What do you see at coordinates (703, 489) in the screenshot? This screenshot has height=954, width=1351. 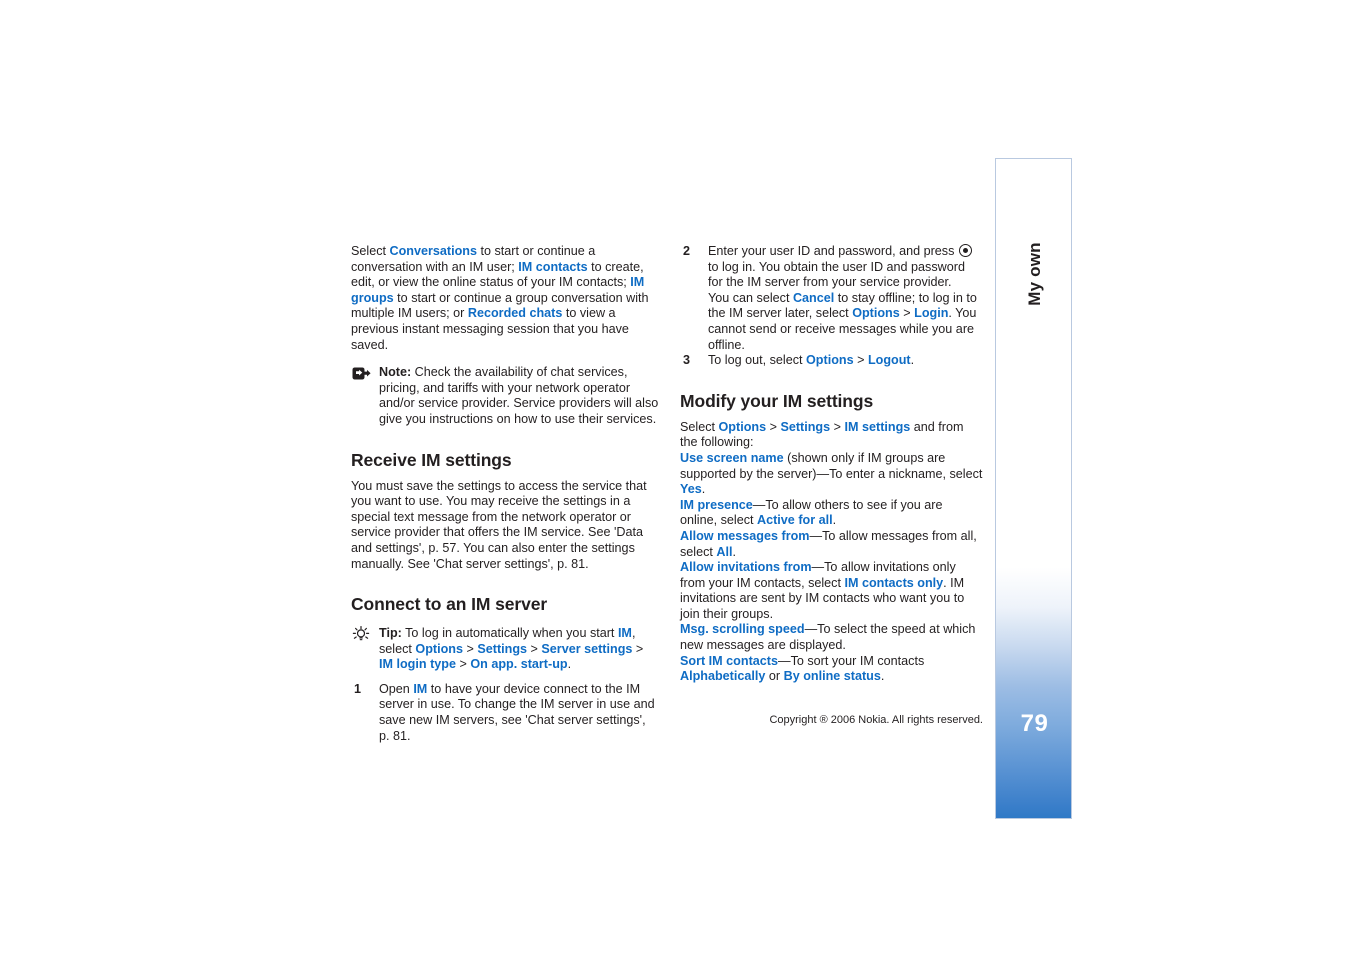 I see `setting-tail-0: .` at bounding box center [703, 489].